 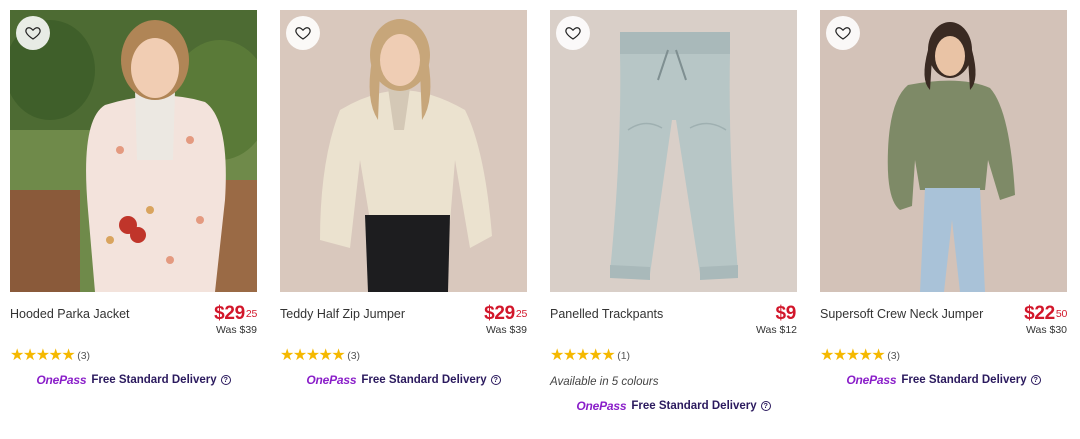 I want to click on rating: ★★★★★ (1), so click(x=673, y=356).